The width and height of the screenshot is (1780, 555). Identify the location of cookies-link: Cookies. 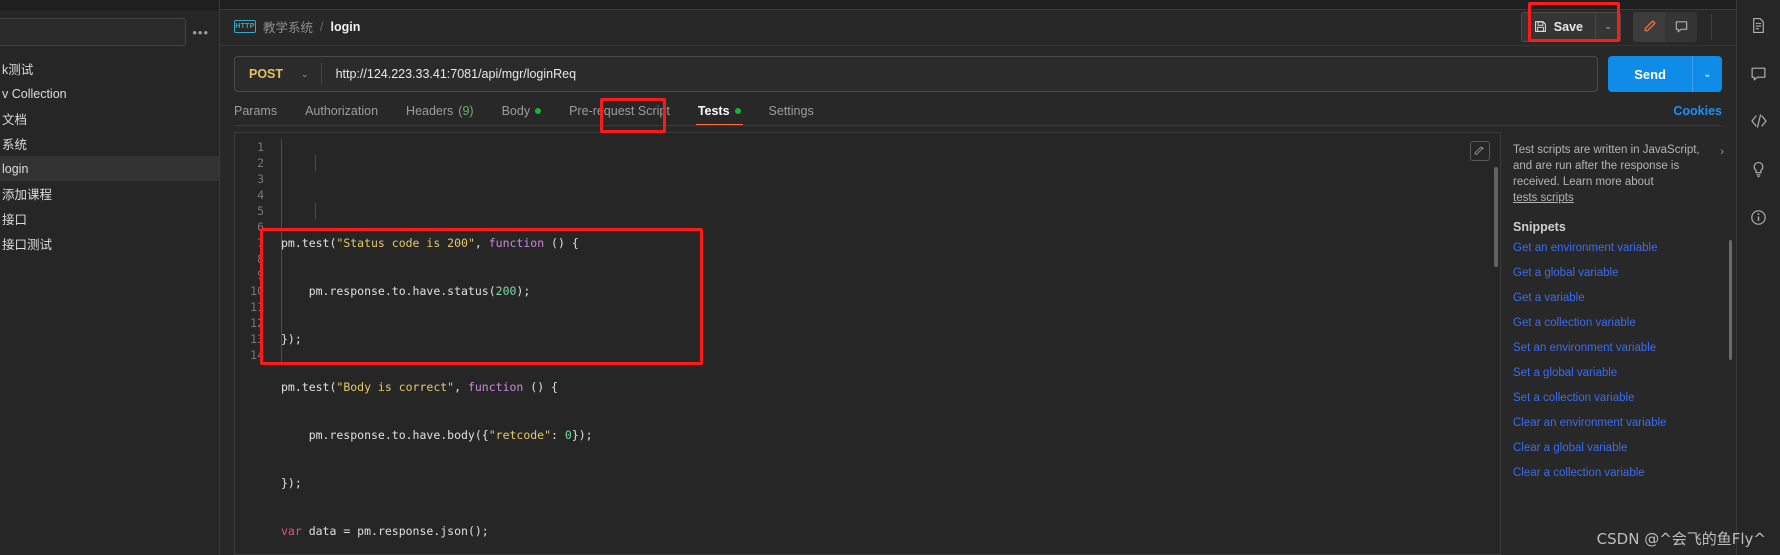
(1697, 115).